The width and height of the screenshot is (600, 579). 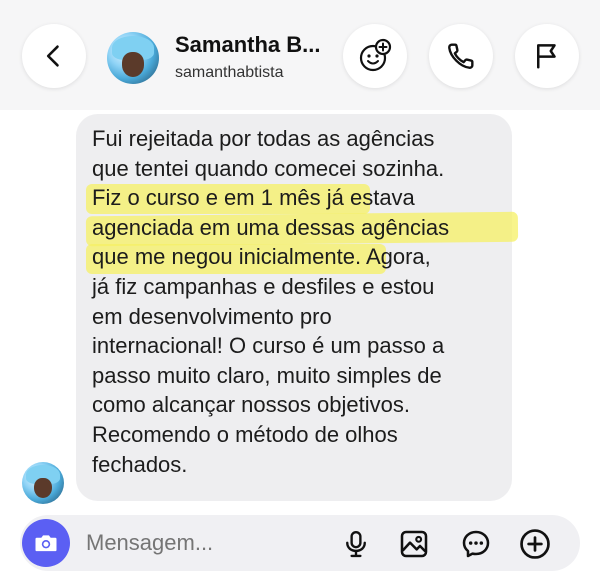 What do you see at coordinates (212, 316) in the screenshot?
I see `message-line: em desenvolvimento pro` at bounding box center [212, 316].